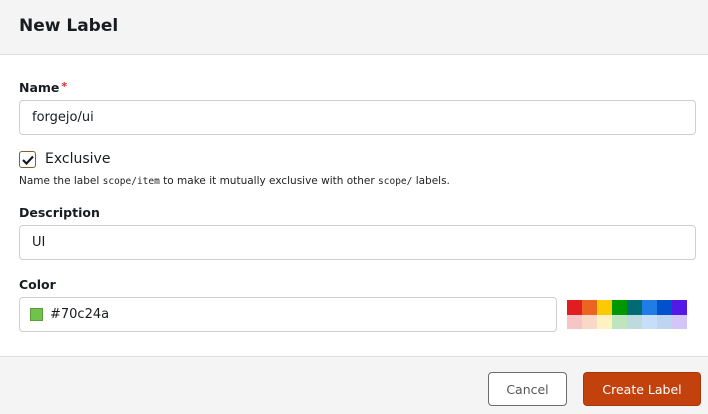 The image size is (708, 414). Describe the element at coordinates (39, 87) in the screenshot. I see `name-label-text: Name` at that location.